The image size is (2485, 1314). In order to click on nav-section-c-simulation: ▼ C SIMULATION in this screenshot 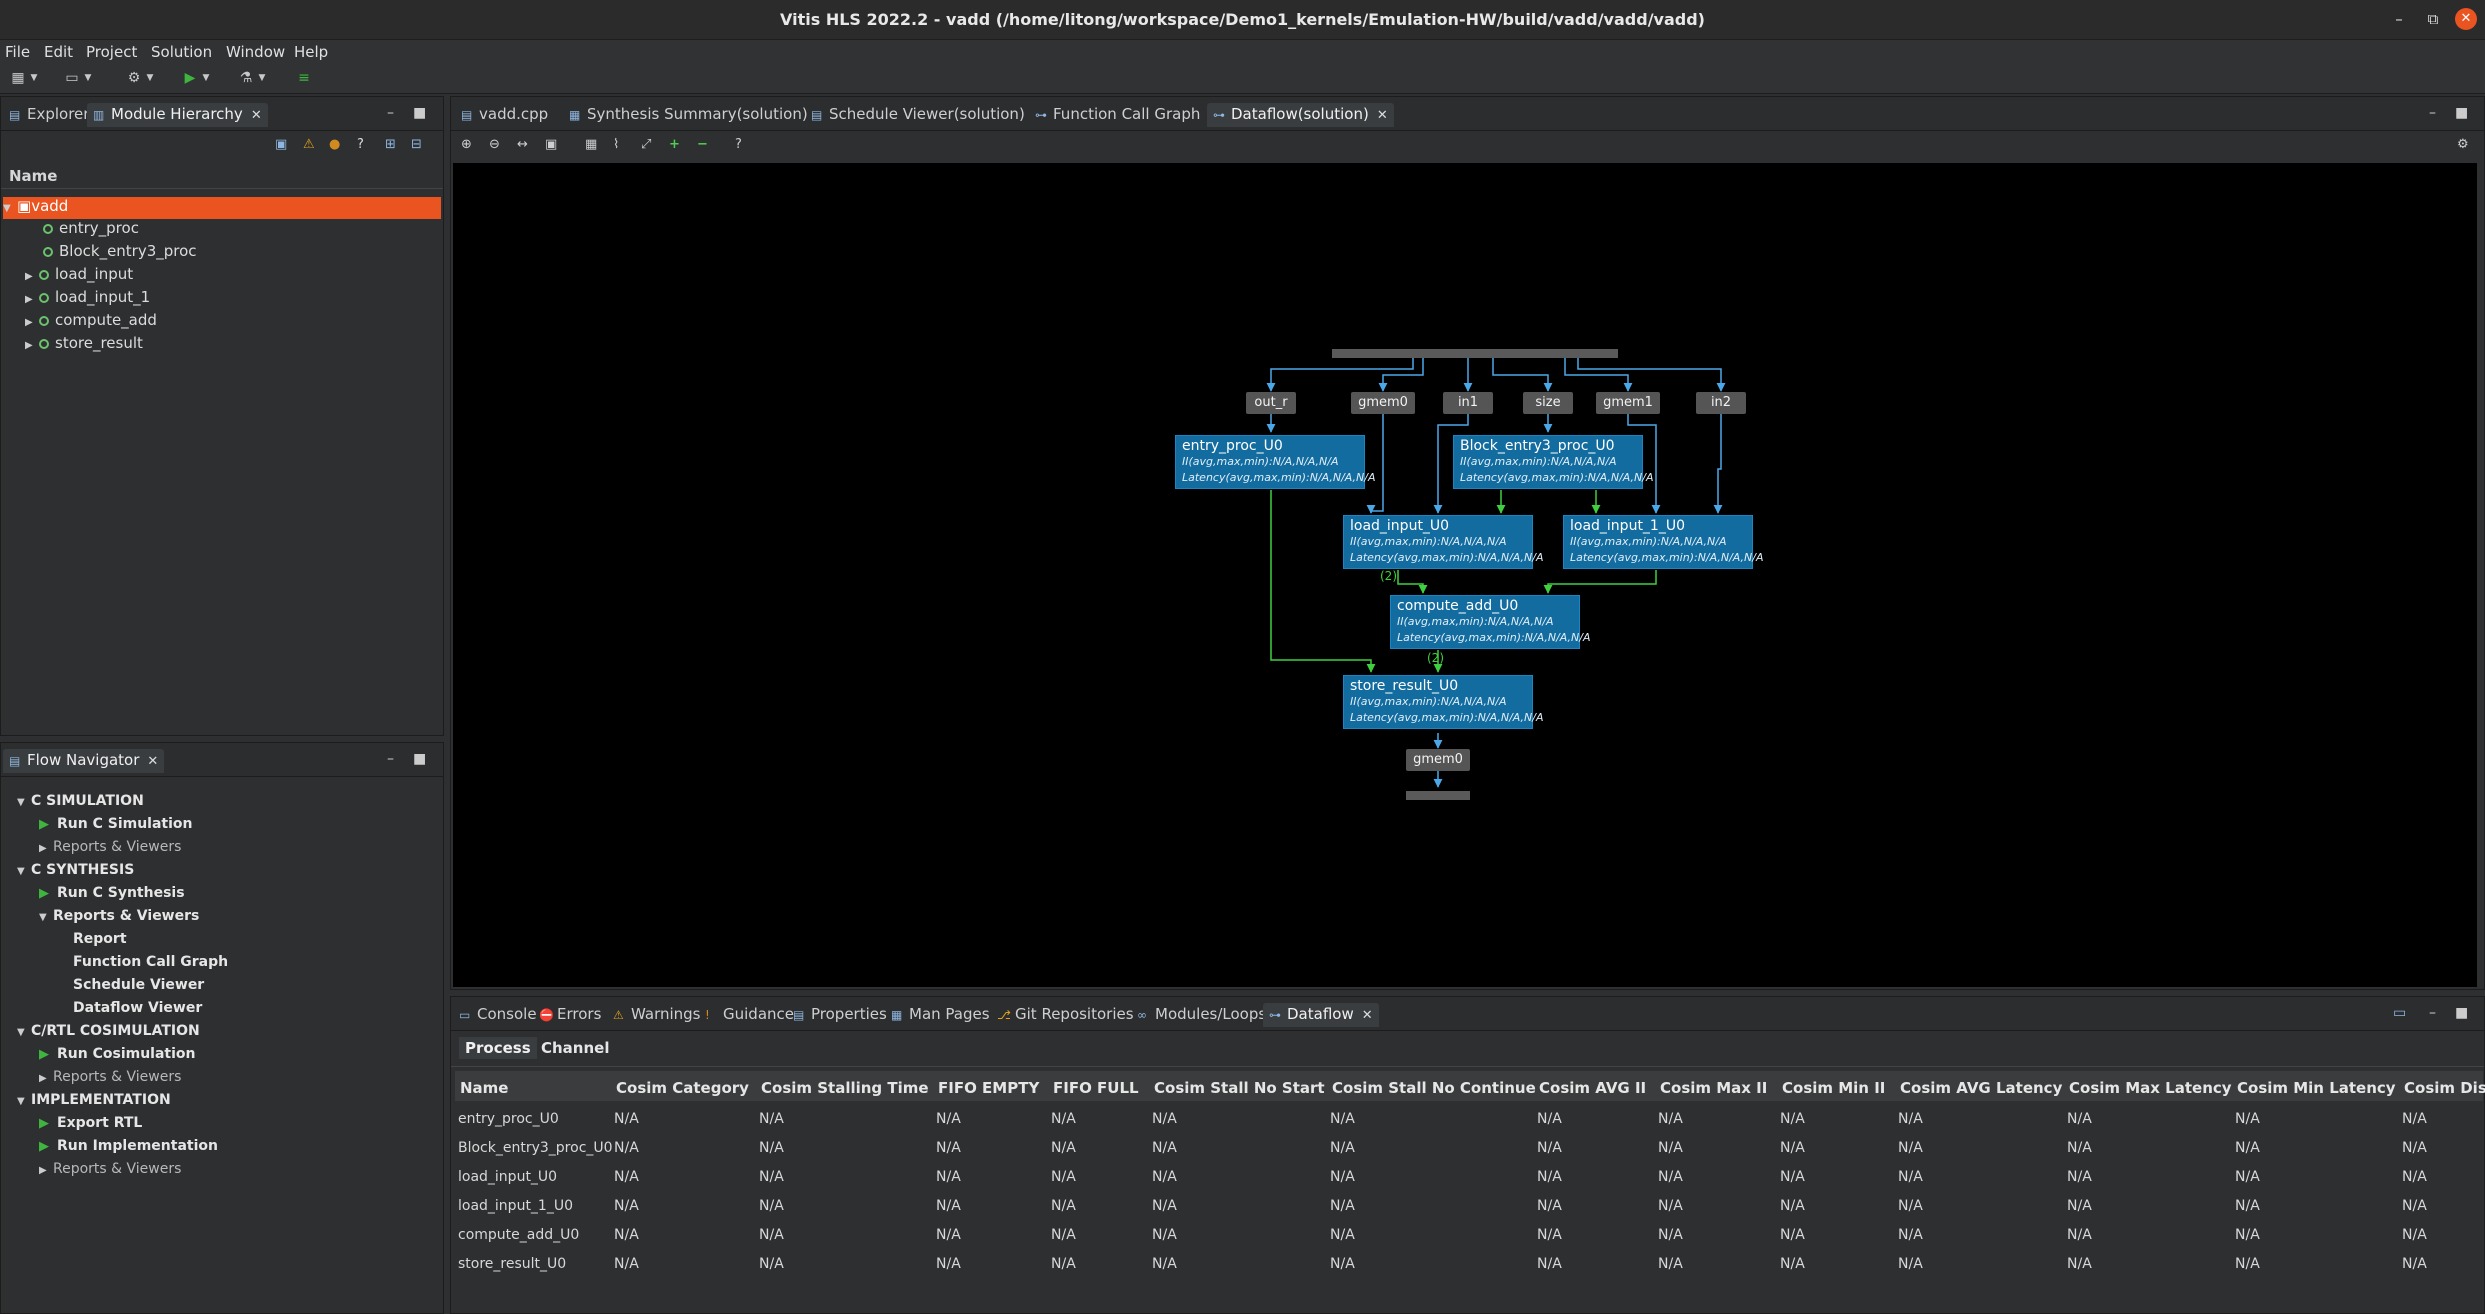, I will do `click(80, 804)`.